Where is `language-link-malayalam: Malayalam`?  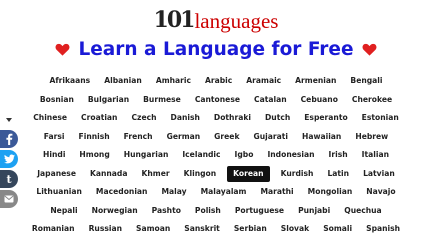
language-link-malayalam: Malayalam is located at coordinates (224, 192).